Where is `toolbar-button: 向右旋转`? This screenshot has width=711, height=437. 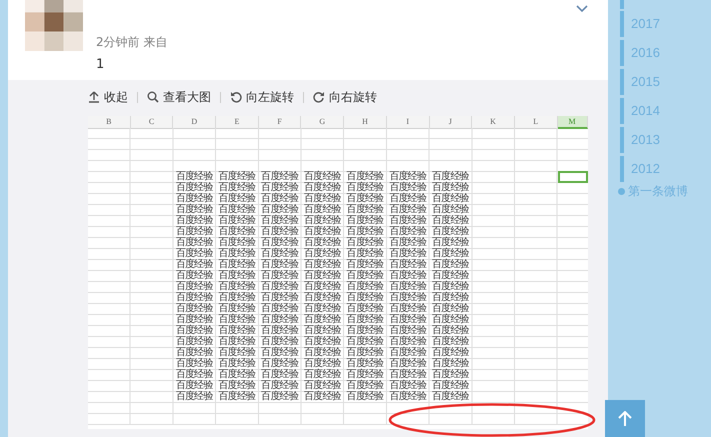
toolbar-button: 向右旋转 is located at coordinates (345, 97).